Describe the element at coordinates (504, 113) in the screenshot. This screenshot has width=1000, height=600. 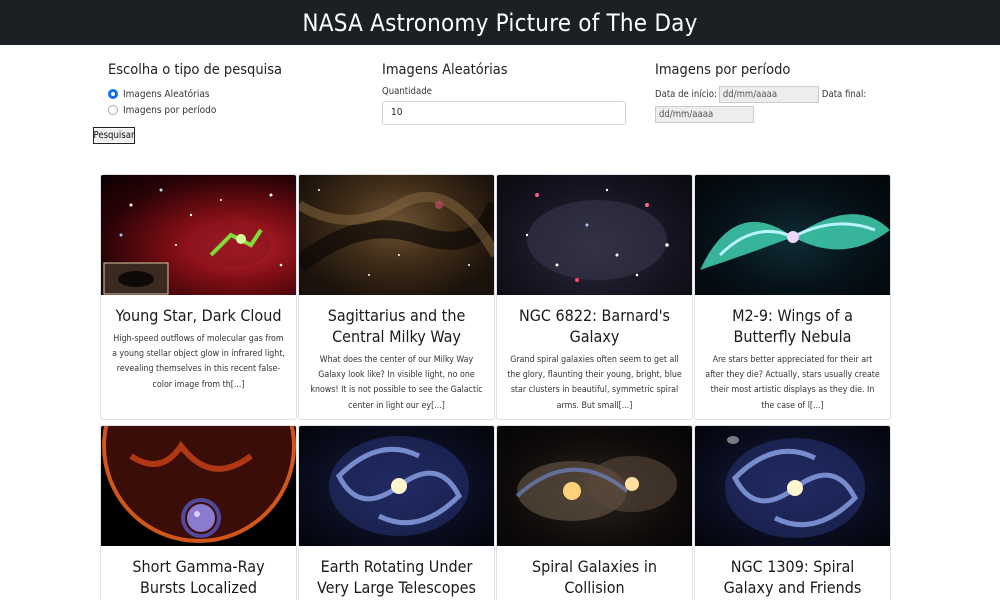
I see `quantity-input: 10` at that location.